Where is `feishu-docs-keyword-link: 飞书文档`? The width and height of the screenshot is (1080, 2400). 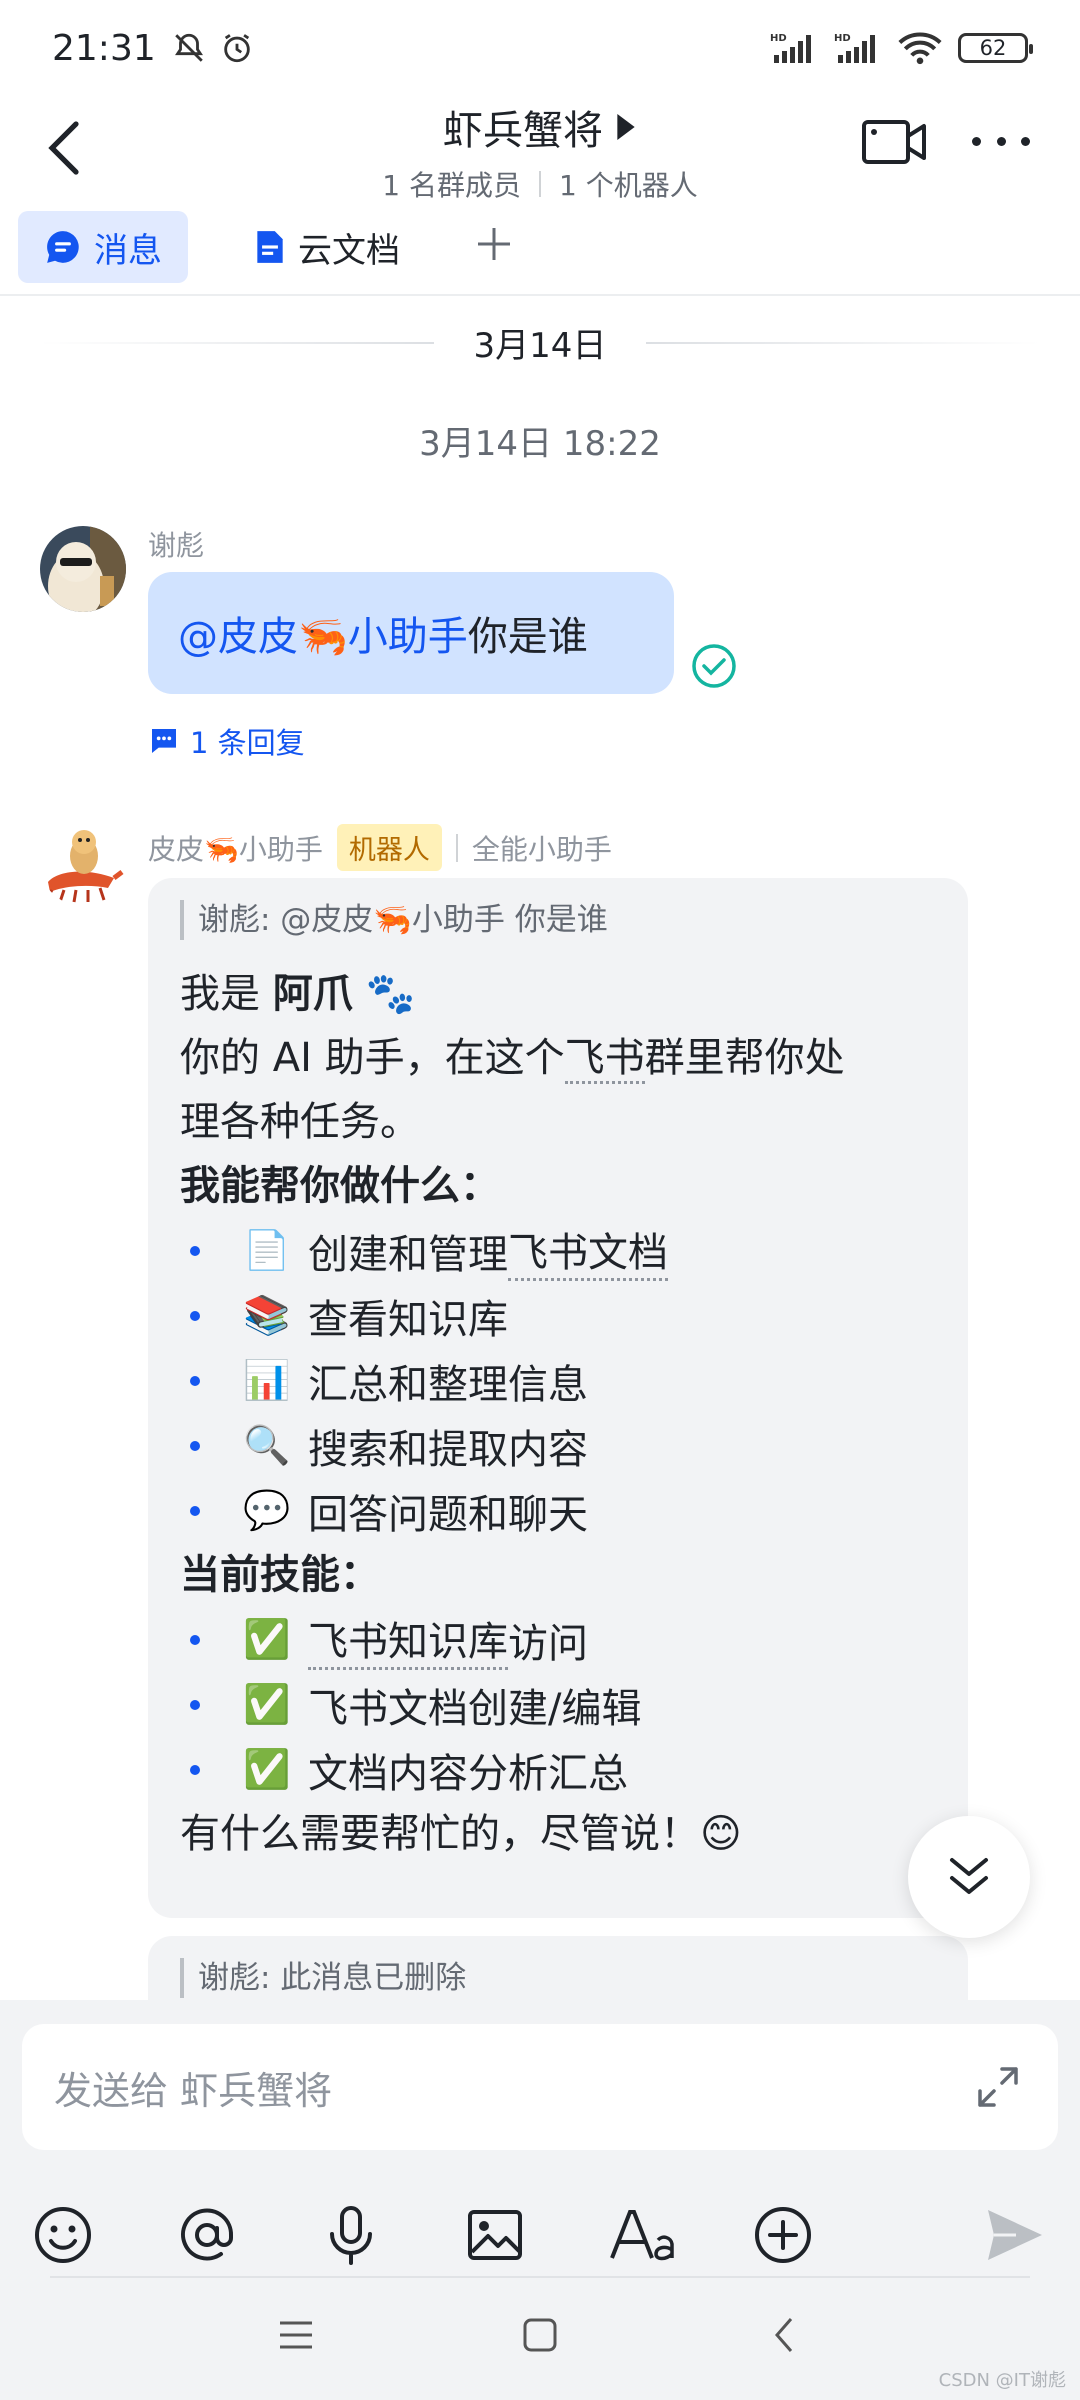
feishu-docs-keyword-link: 飞书文档 is located at coordinates (588, 1250).